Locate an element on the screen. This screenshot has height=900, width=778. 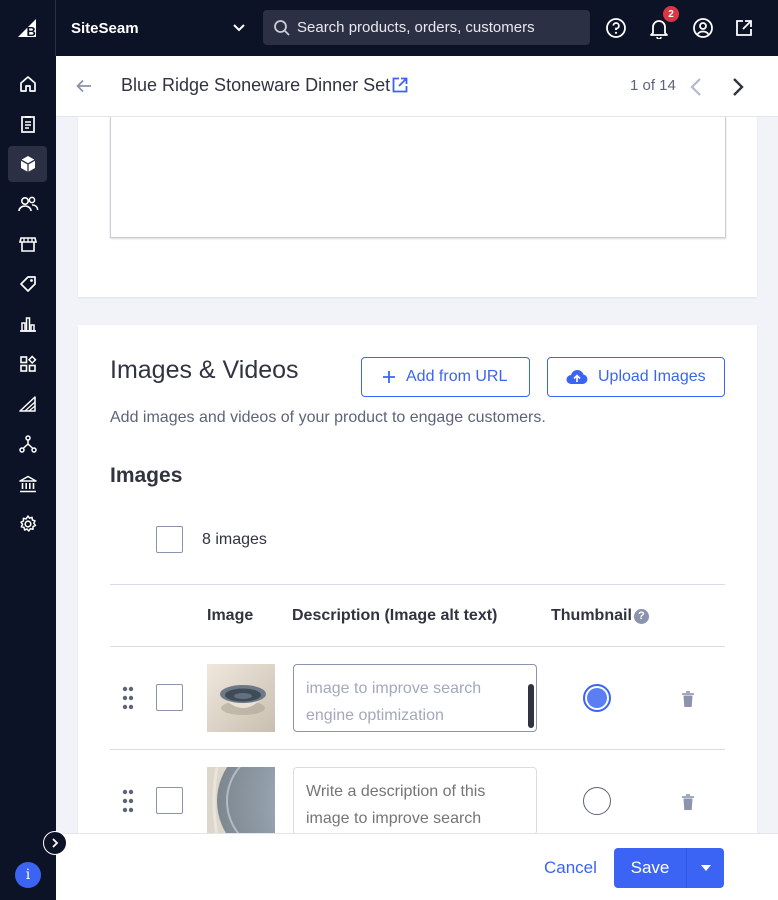
global-search is located at coordinates (426, 27).